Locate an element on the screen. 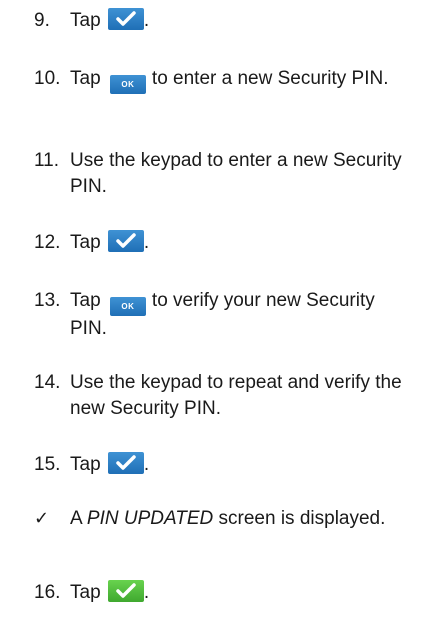  step-number: 13. is located at coordinates (47, 300).